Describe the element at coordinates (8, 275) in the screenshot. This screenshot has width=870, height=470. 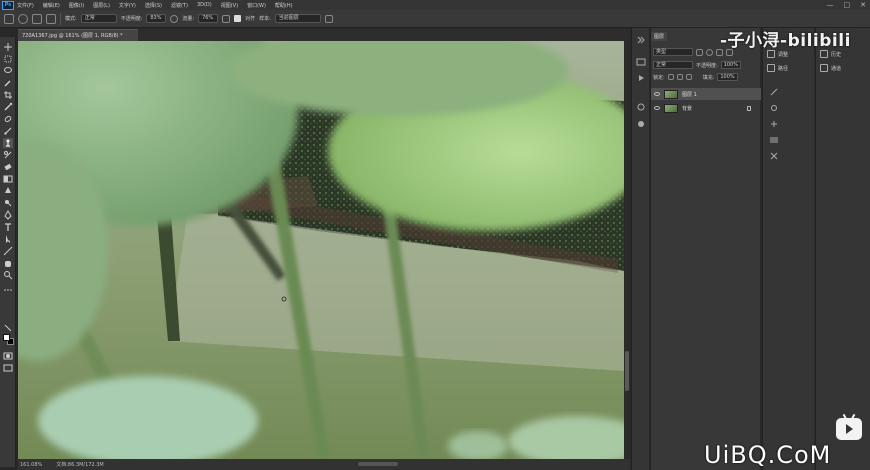
I see `zoom-tool-icon` at that location.